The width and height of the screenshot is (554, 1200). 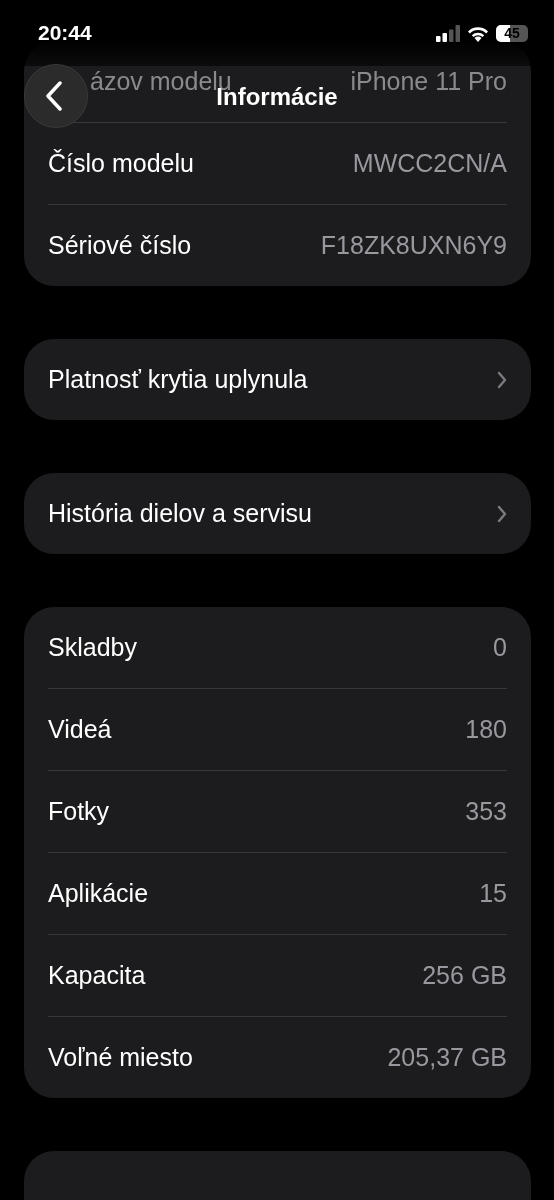 I want to click on row-value: F18ZK8UXN6Y9, so click(x=413, y=245).